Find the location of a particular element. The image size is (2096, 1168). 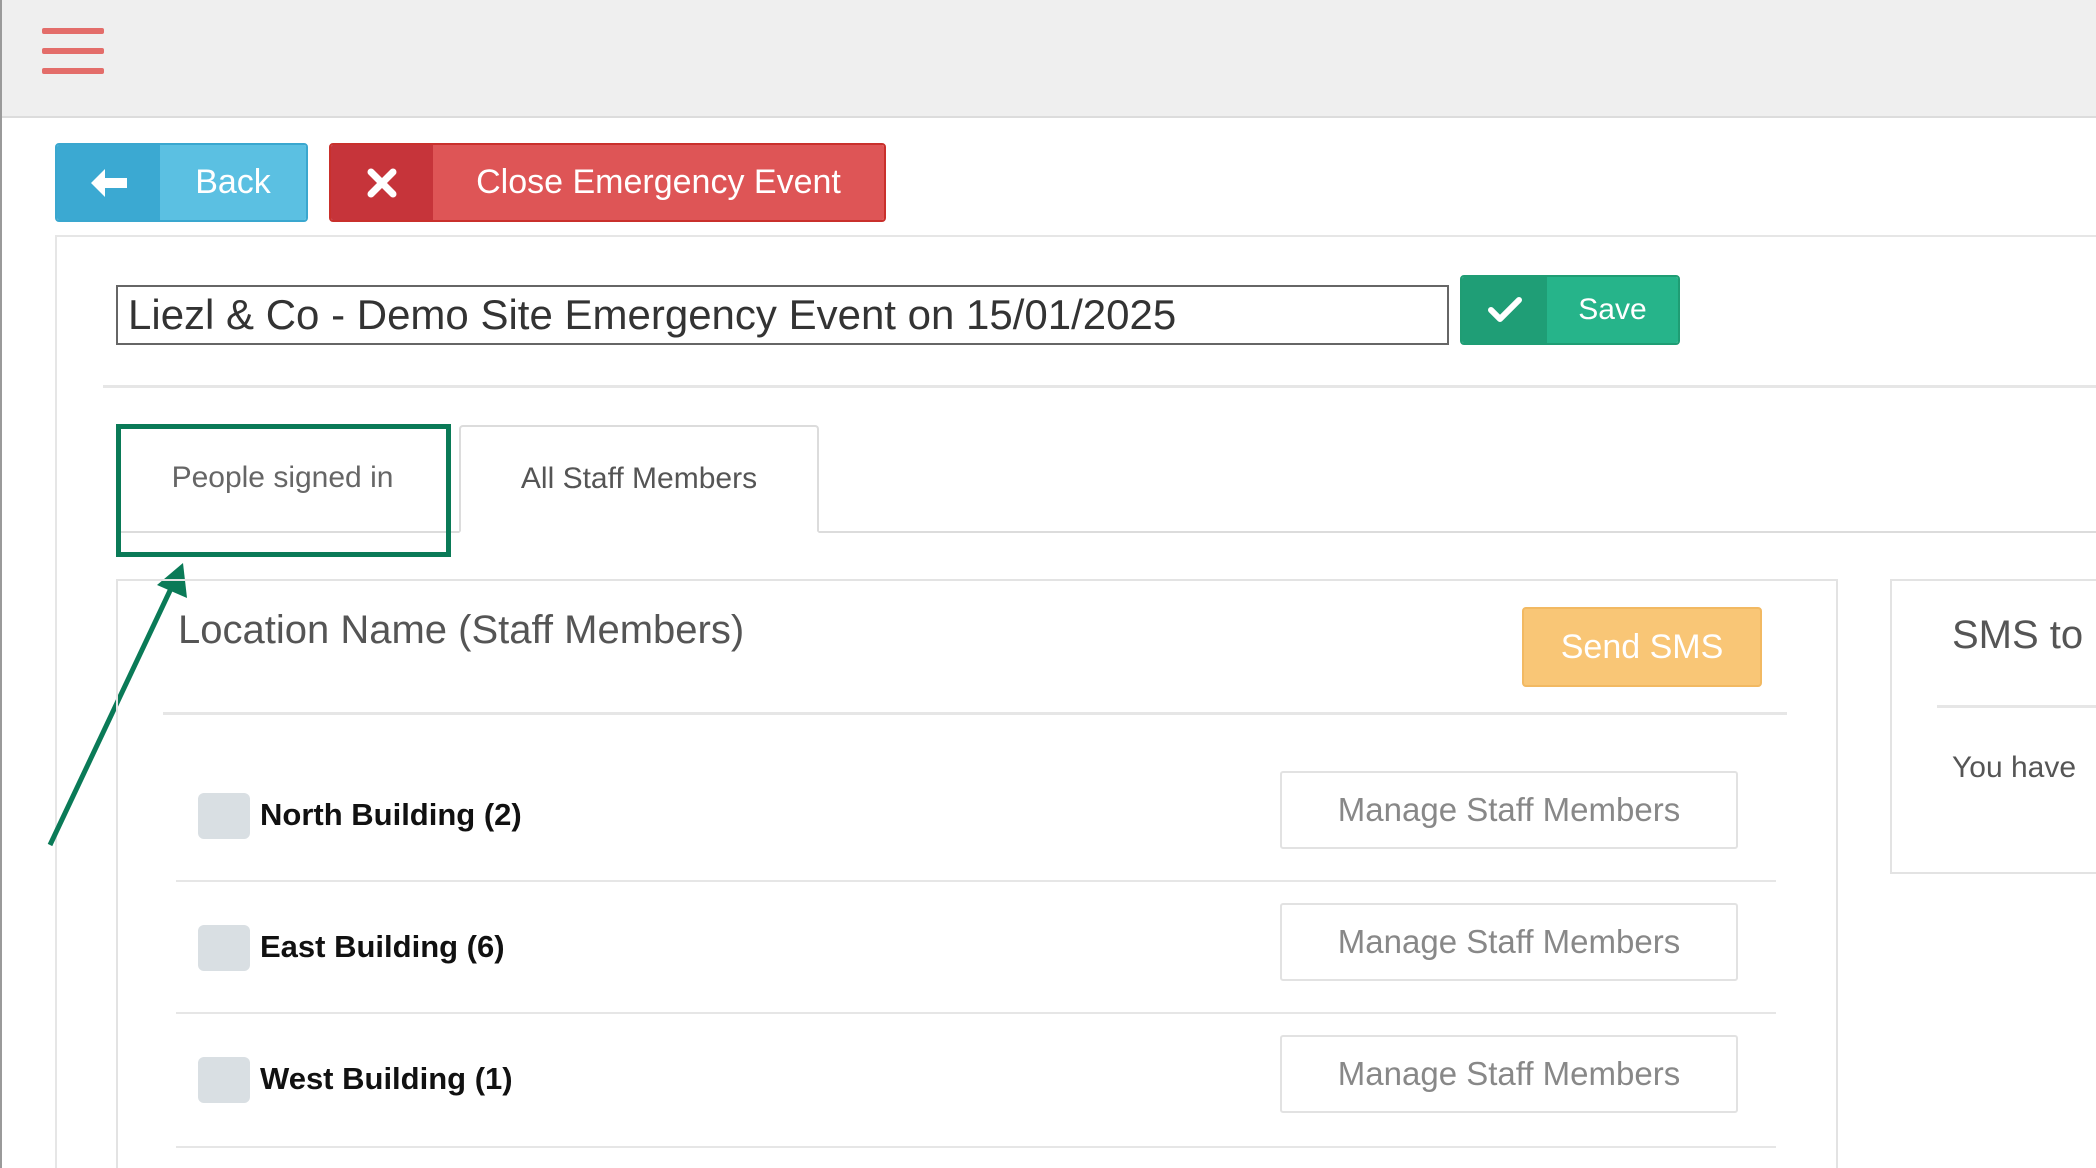

tab-people-signed-in: People signed in is located at coordinates (282, 478).